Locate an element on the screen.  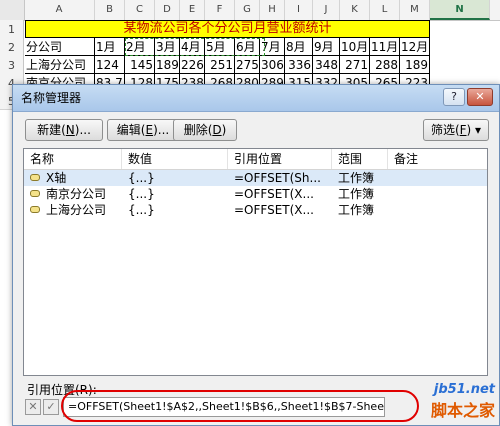
cell-m2: 12月 is located at coordinates (415, 47).